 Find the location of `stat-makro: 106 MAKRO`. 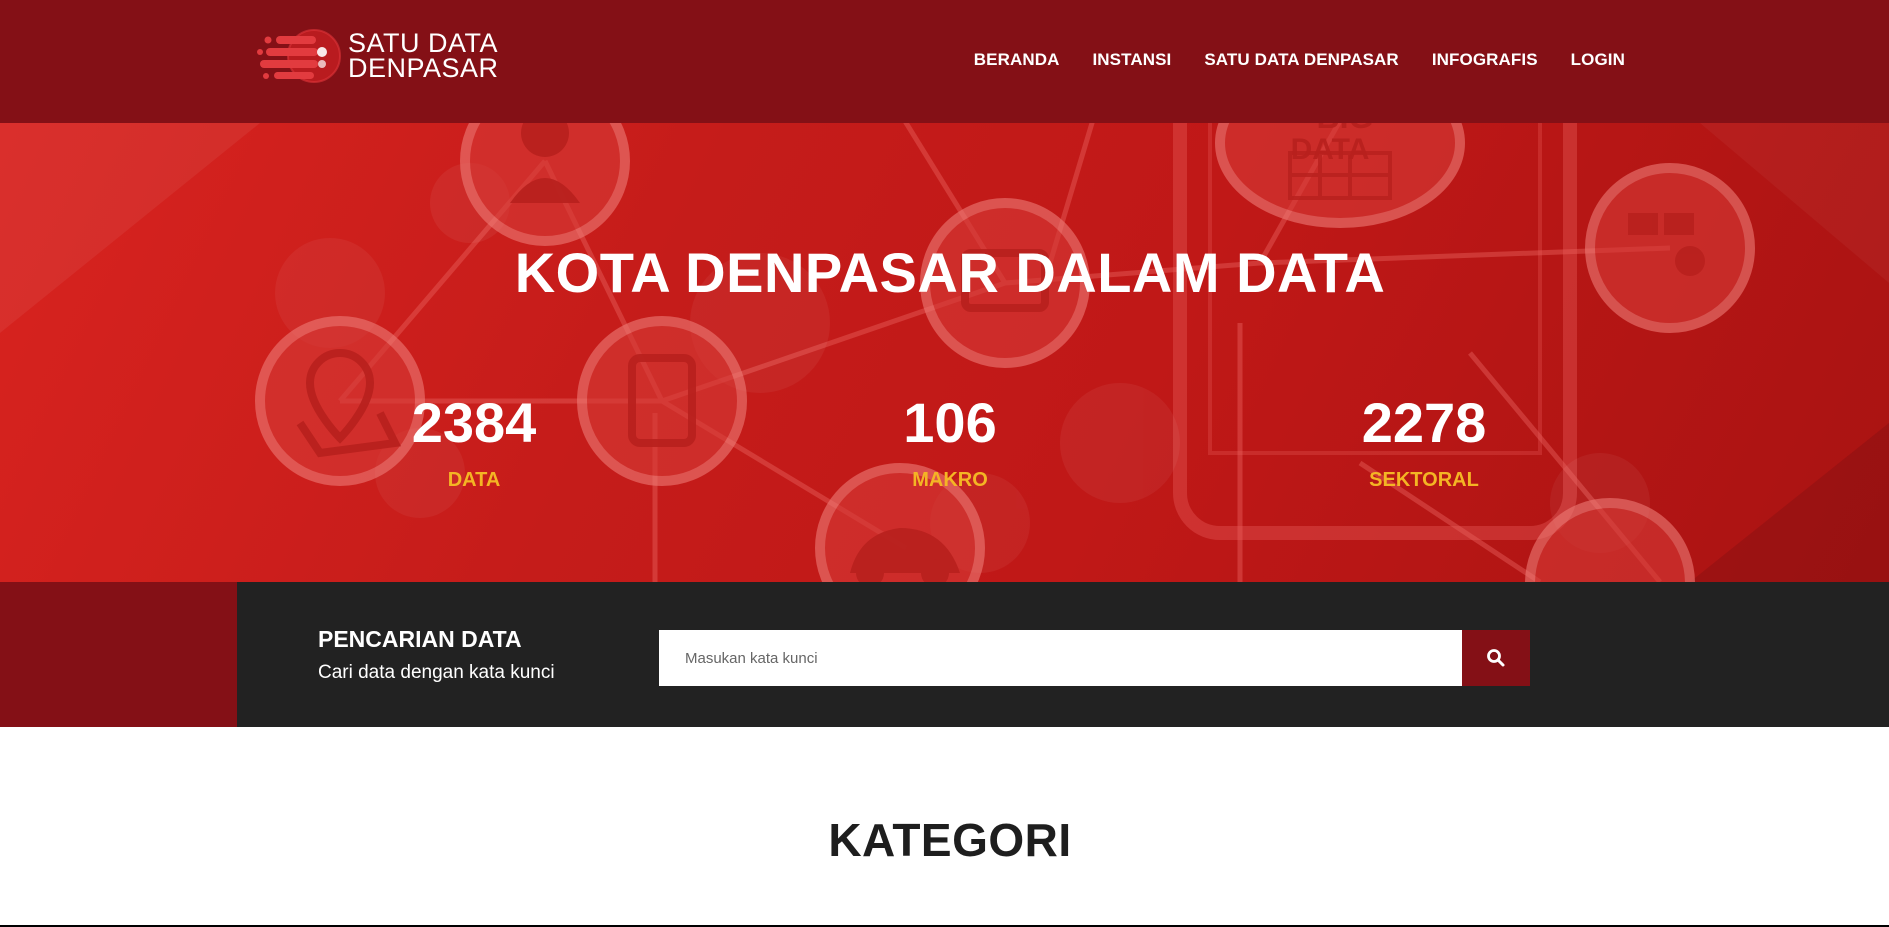

stat-makro: 106 MAKRO is located at coordinates (950, 442).